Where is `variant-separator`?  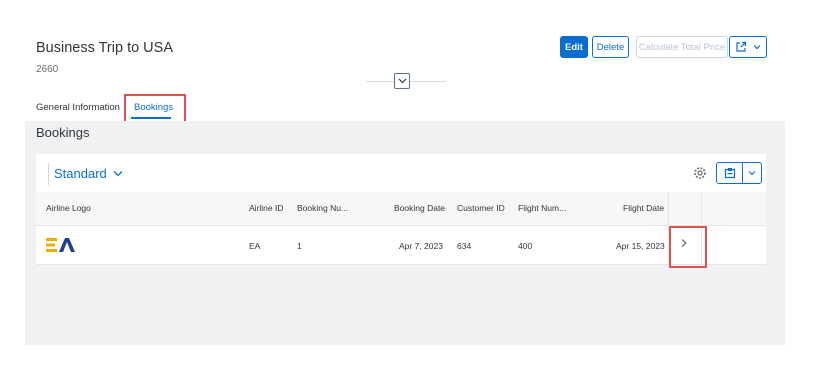
variant-separator is located at coordinates (48, 174).